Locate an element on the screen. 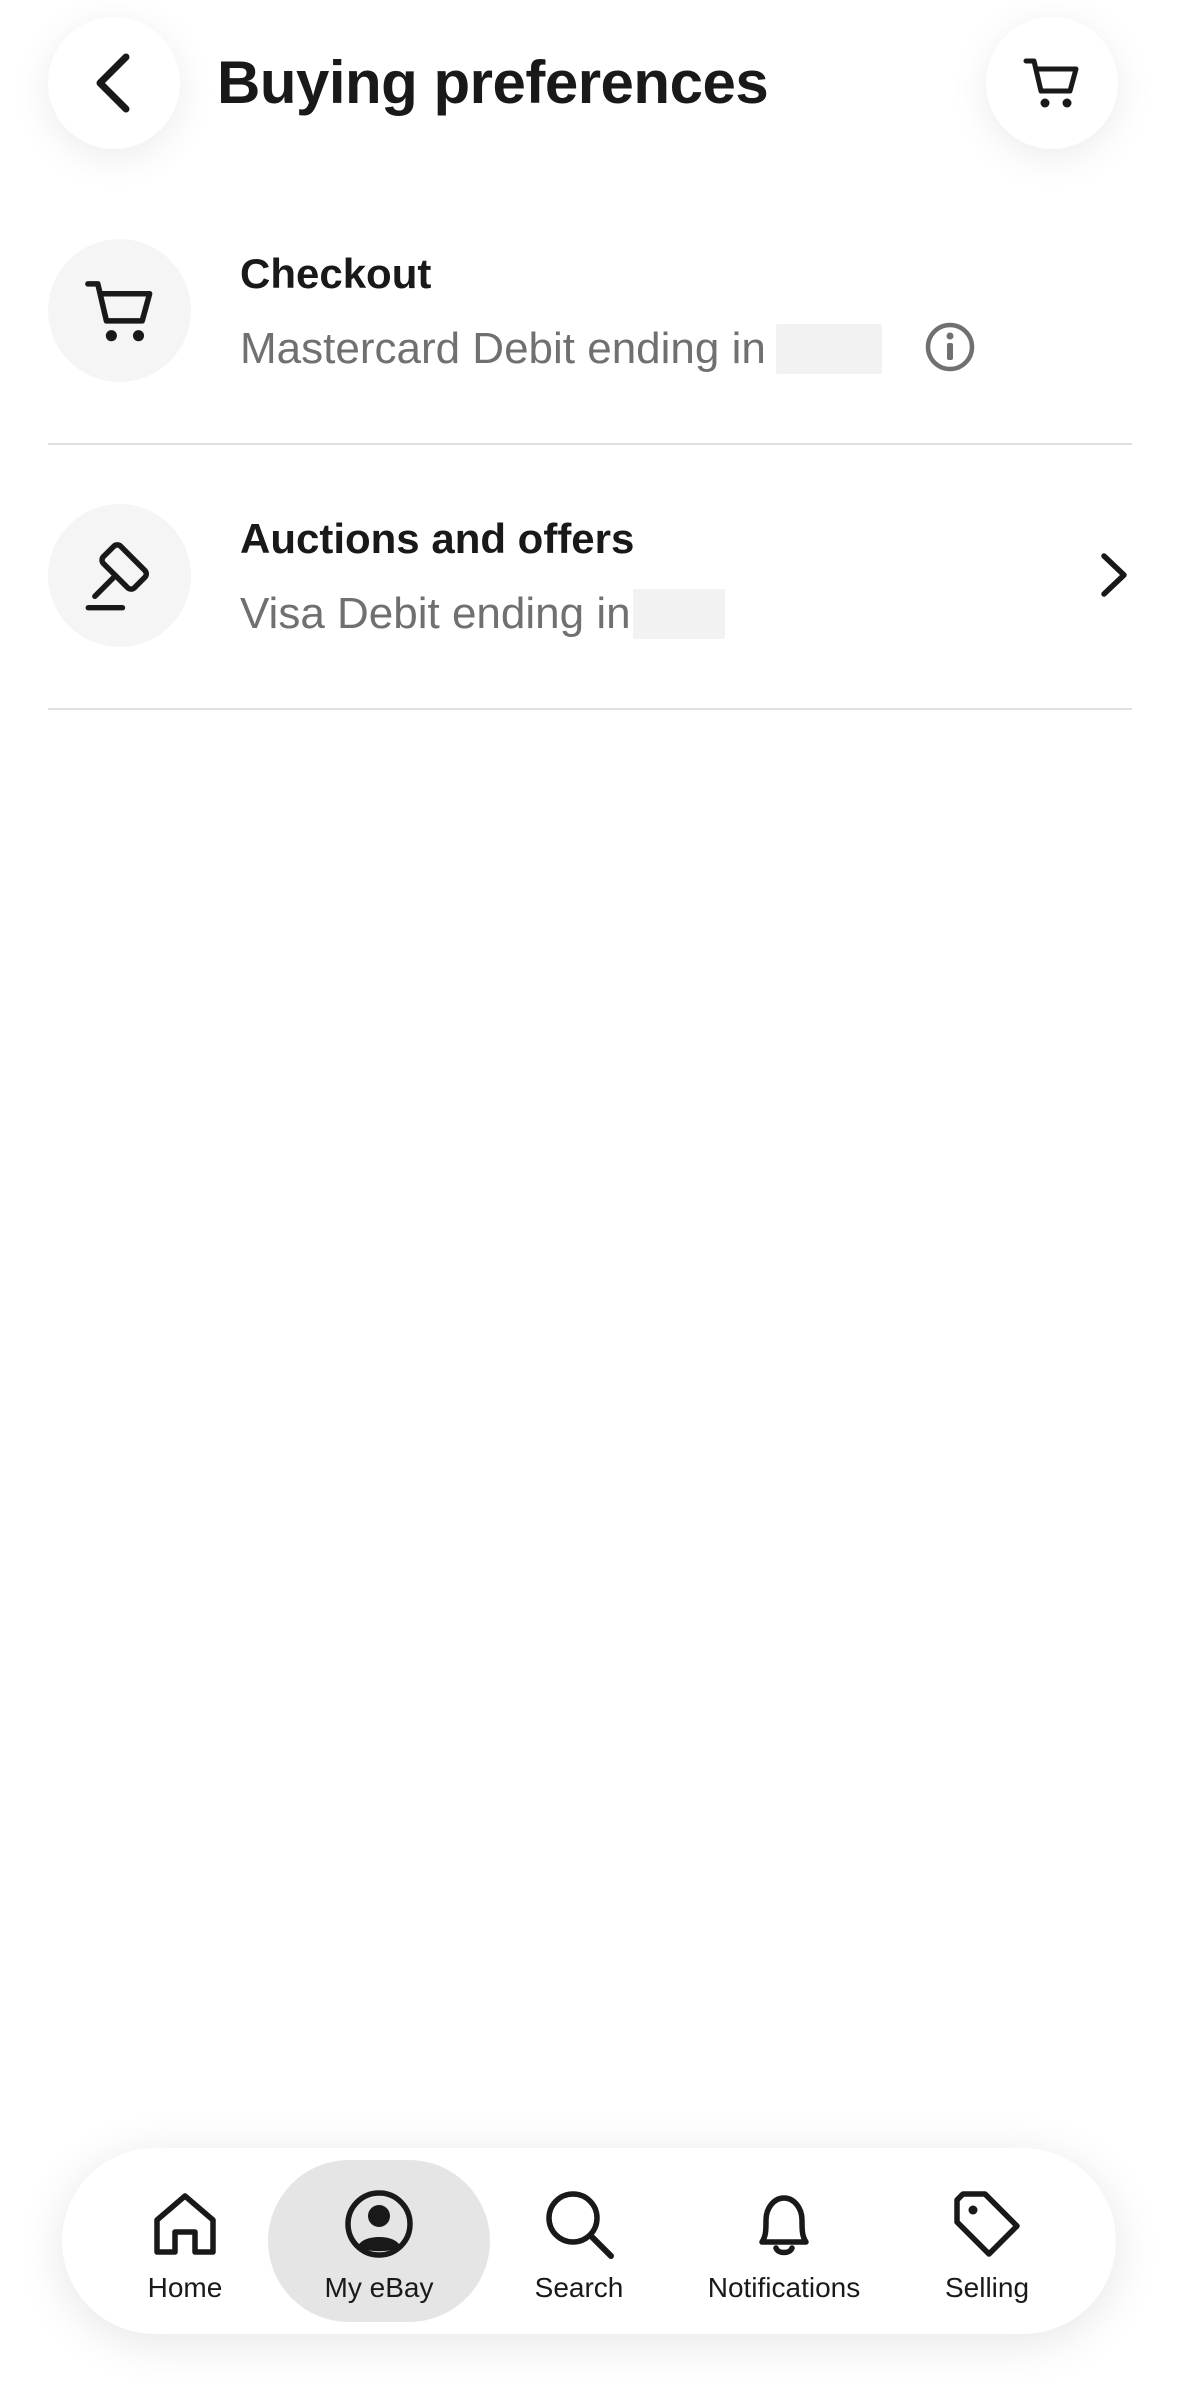  tag-icon is located at coordinates (987, 2224).